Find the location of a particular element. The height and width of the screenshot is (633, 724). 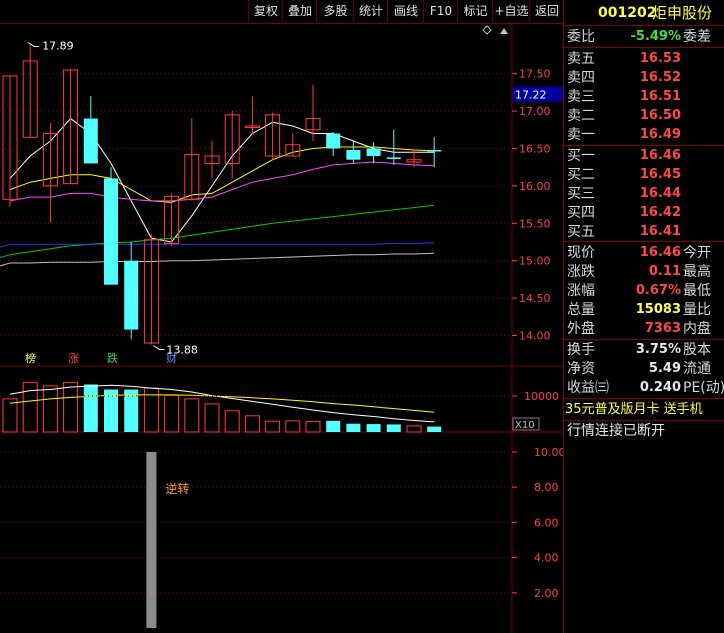

stat2-row-1-label2: 流通 is located at coordinates (697, 369).